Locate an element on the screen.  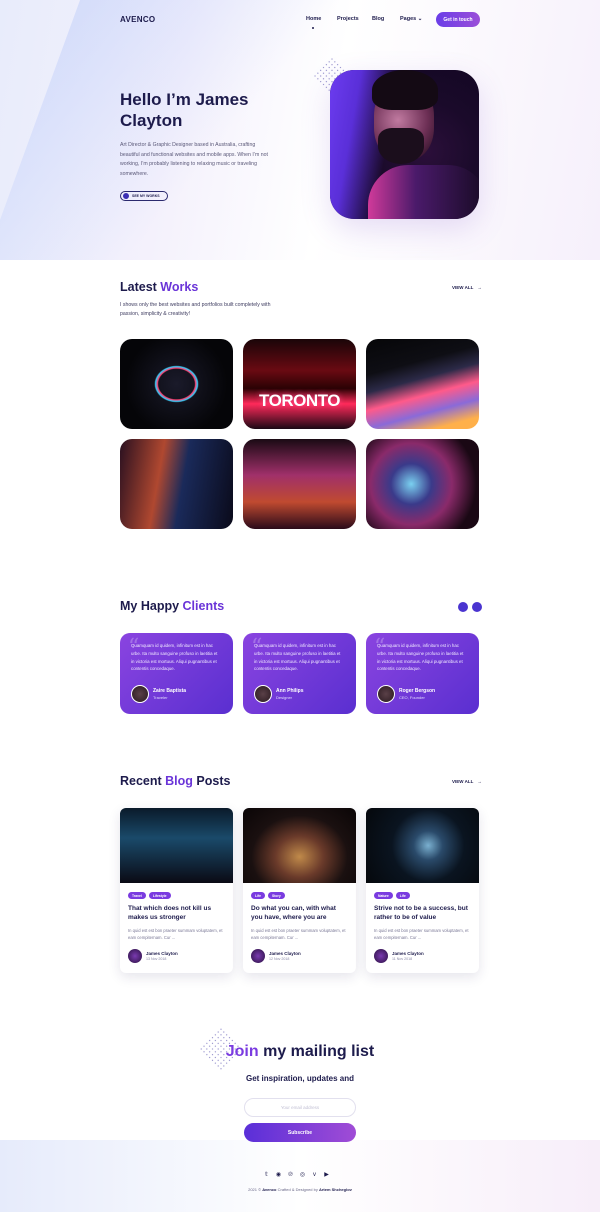
blog-heading-a: Recent is located at coordinates (143, 781).